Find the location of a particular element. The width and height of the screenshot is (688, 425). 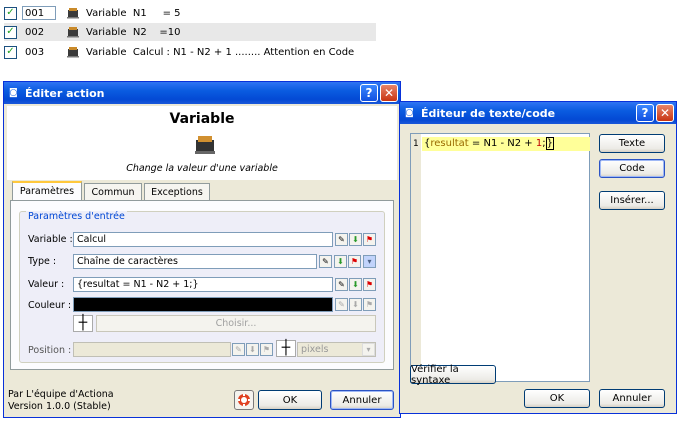

action-number: 001 is located at coordinates (39, 13).